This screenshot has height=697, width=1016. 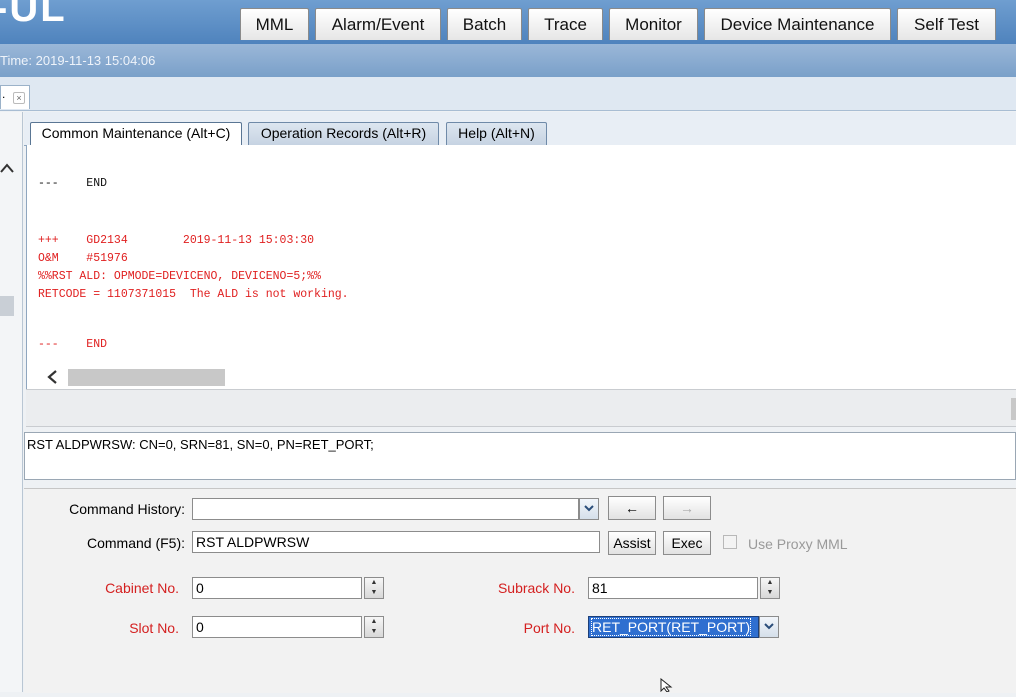 I want to click on tab-common-maintenance: Common Maintenance (Alt+C), so click(x=136, y=133).